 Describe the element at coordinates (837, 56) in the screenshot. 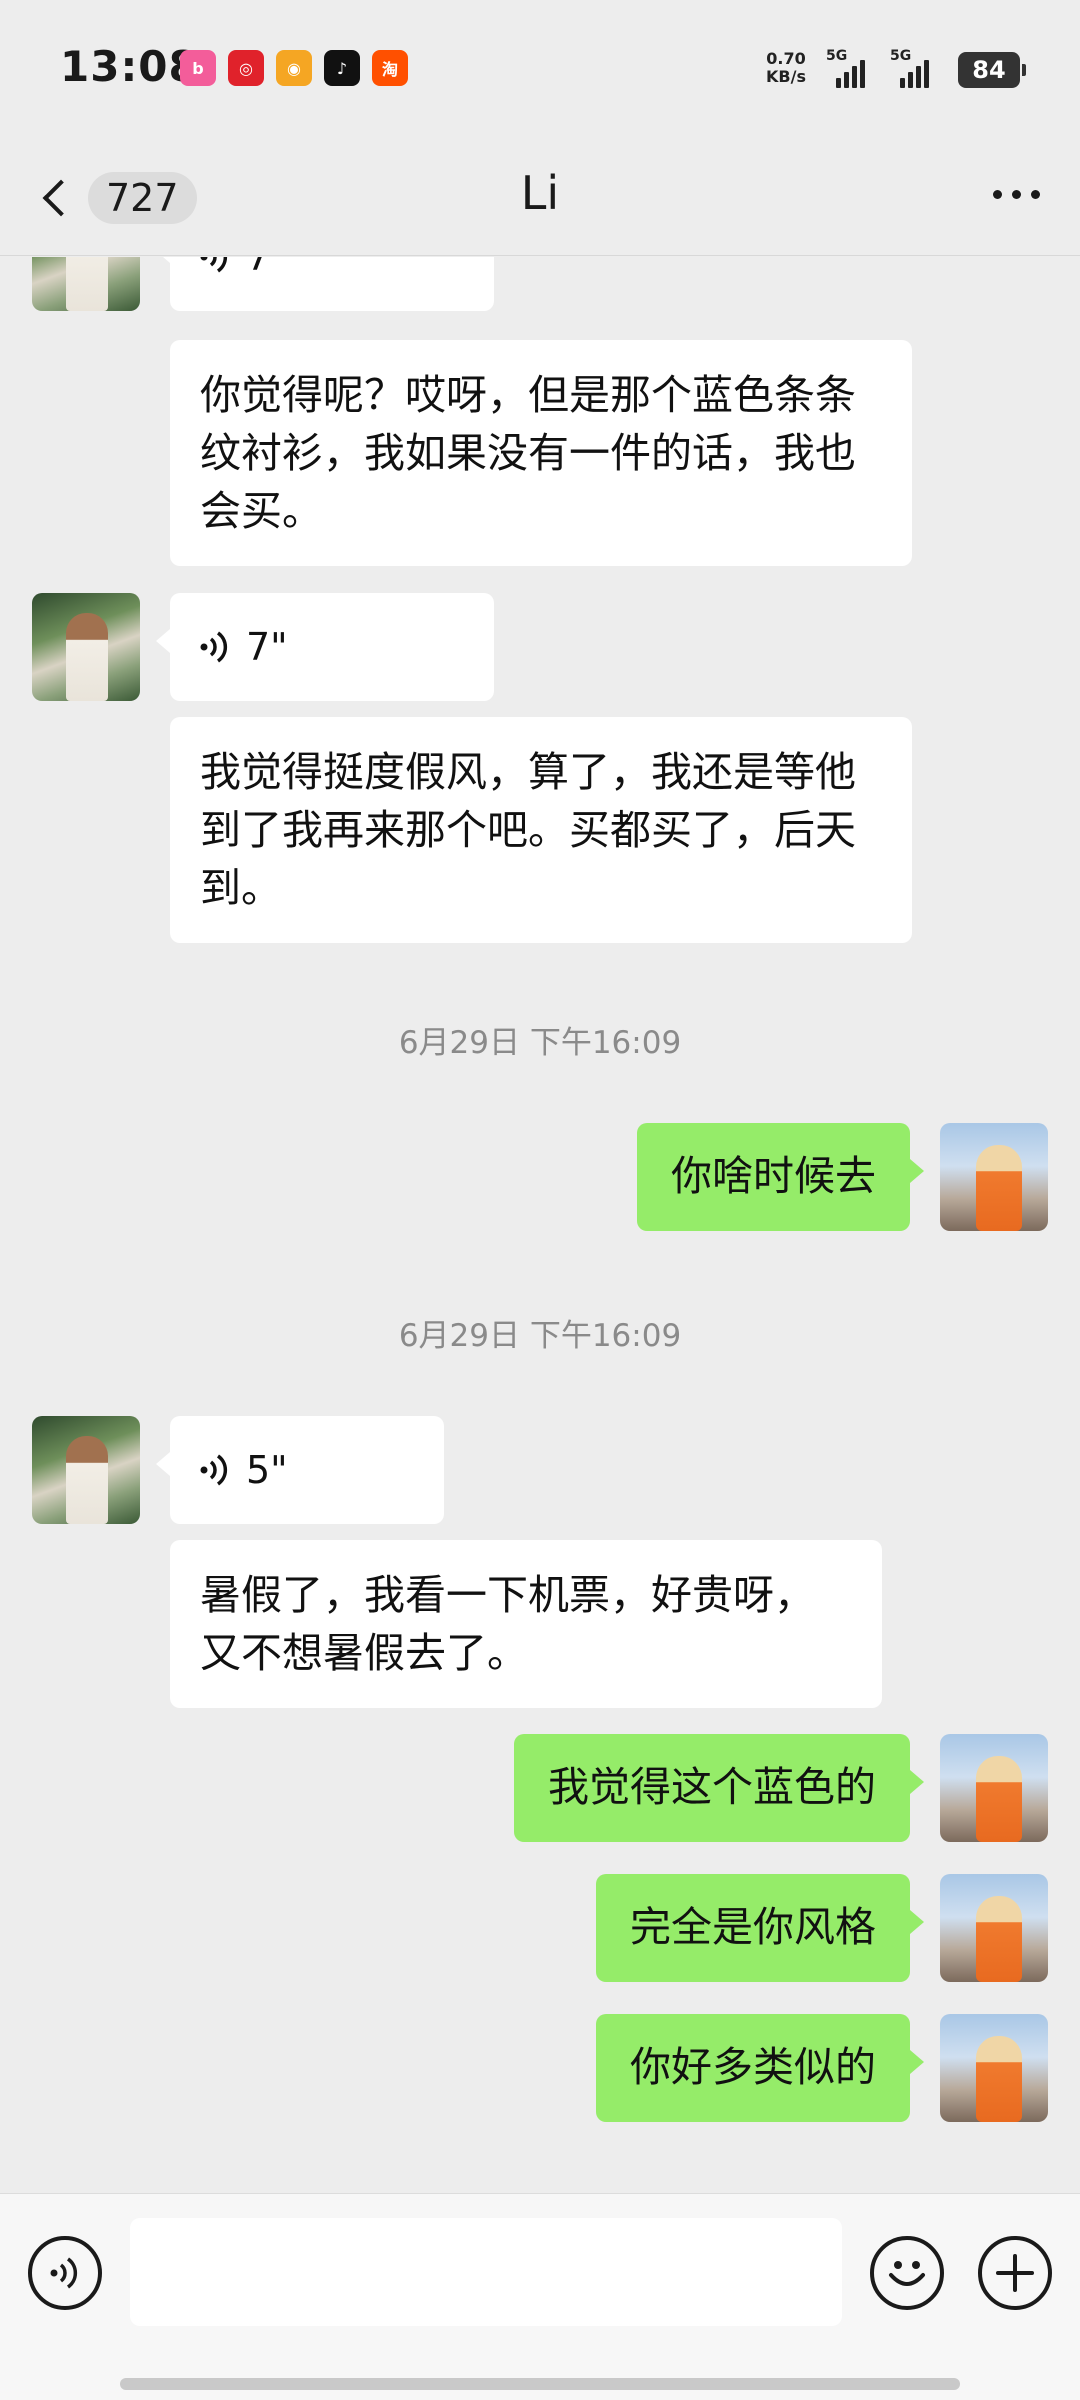

I see `signal-1-label: 5G` at that location.